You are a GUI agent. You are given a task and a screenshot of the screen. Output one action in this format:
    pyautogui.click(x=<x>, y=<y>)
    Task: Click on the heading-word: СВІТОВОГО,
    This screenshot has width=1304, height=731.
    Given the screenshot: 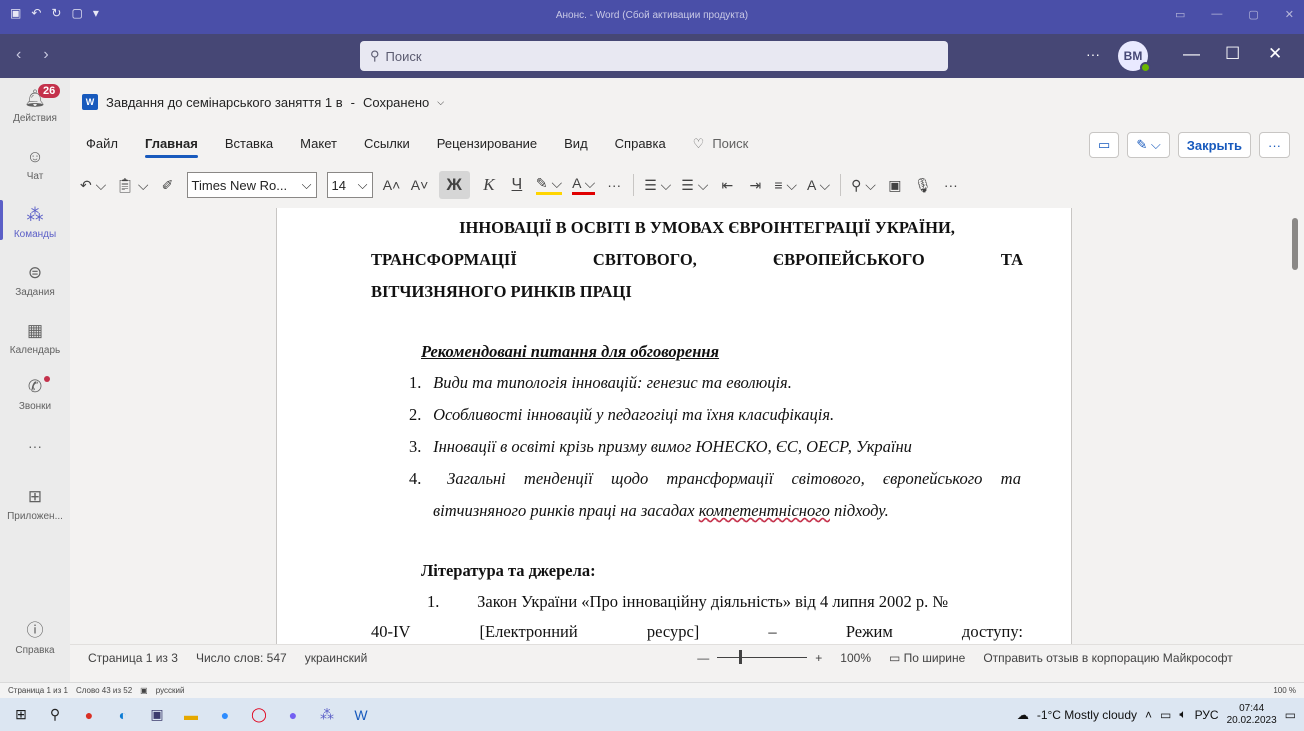 What is the action you would take?
    pyautogui.click(x=644, y=259)
    